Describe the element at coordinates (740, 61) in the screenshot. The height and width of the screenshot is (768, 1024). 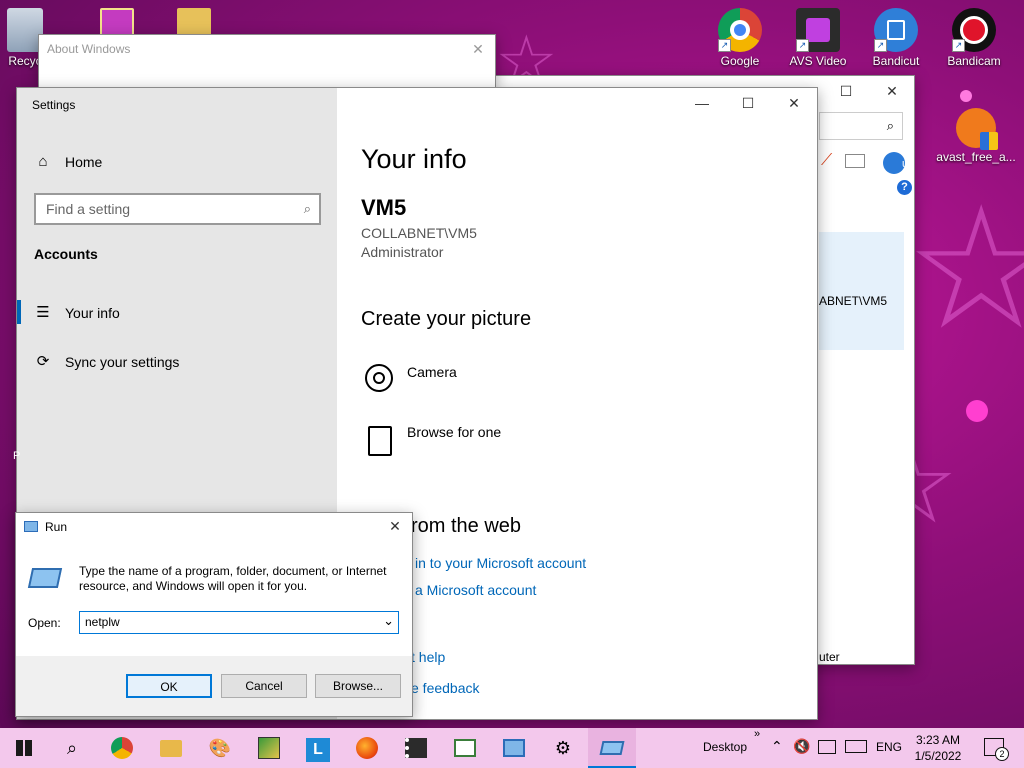
I see `desktop-icon-label: Google` at that location.